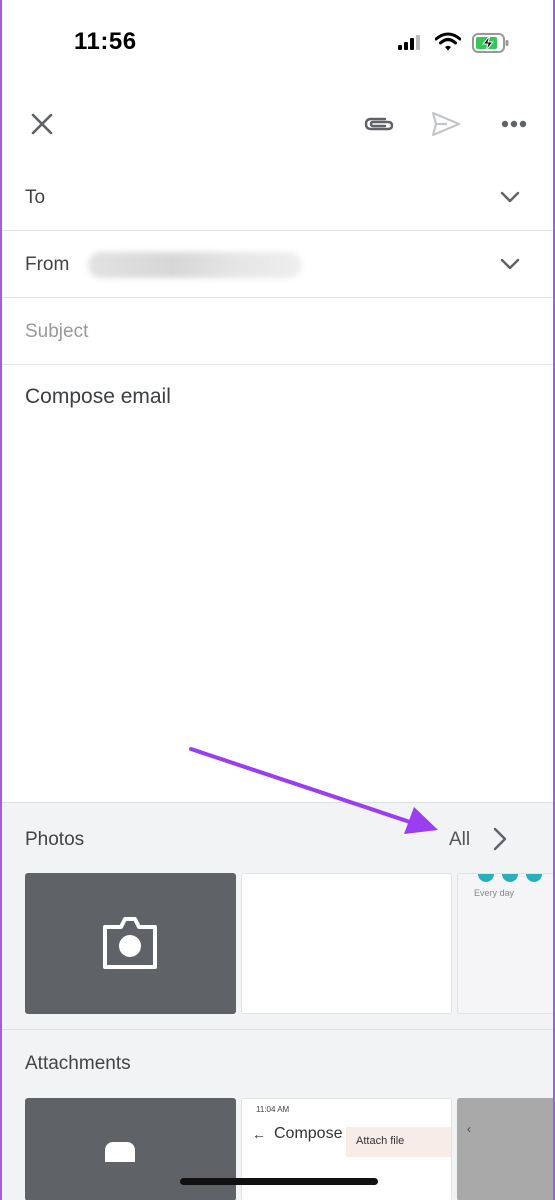 The width and height of the screenshot is (555, 1200). What do you see at coordinates (279, 1181) in the screenshot?
I see `home-indicator` at bounding box center [279, 1181].